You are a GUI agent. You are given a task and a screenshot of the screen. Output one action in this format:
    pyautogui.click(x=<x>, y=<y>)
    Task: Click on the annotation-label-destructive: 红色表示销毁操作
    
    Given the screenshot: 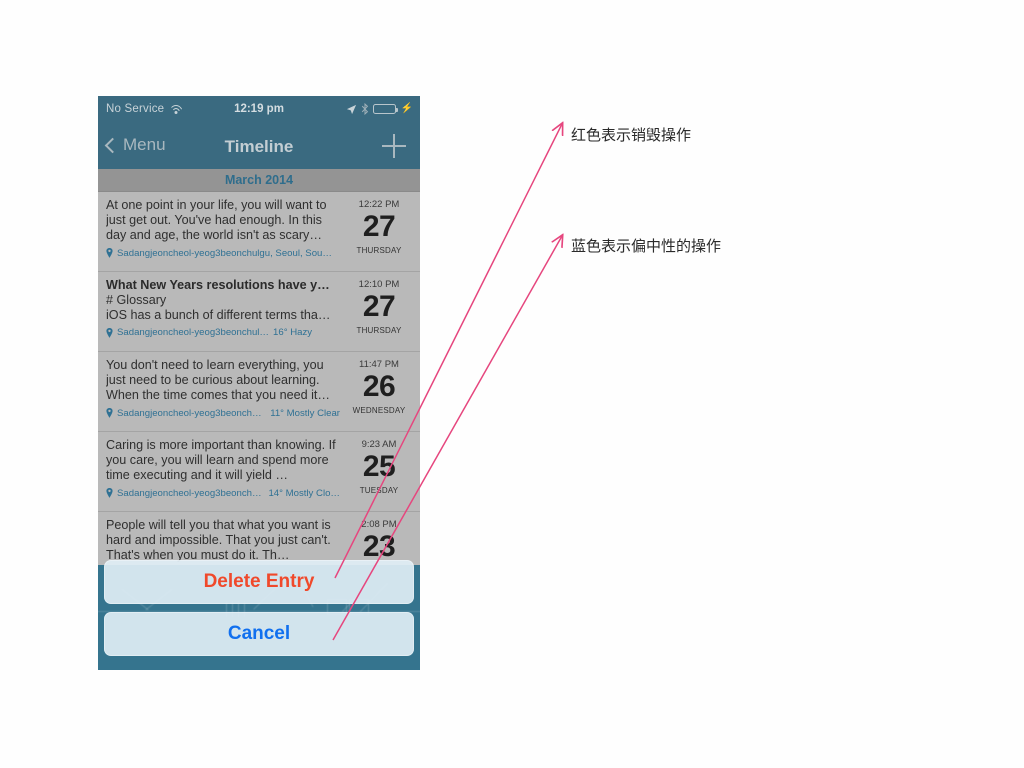 What is the action you would take?
    pyautogui.click(x=631, y=135)
    